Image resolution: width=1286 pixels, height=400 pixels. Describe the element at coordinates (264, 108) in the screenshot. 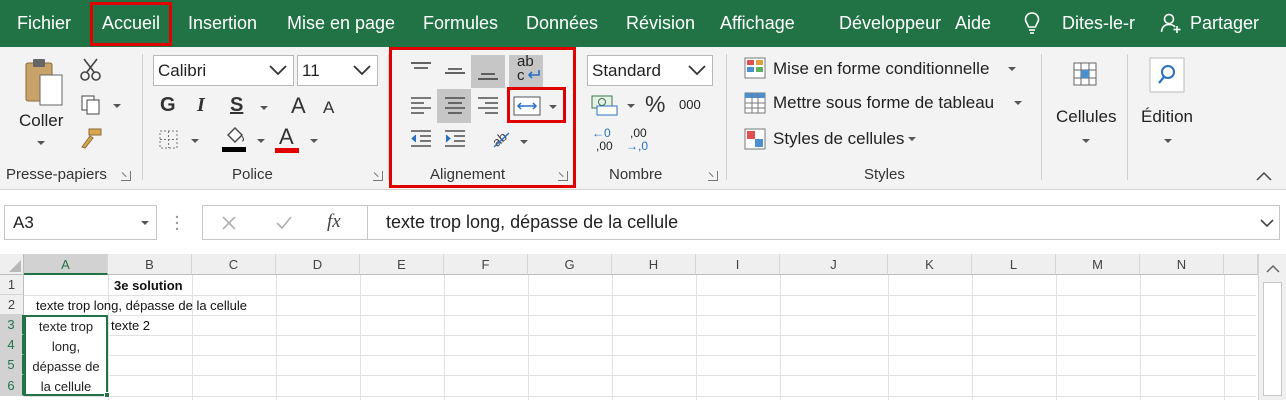

I see `underline-dropdown-icon` at that location.